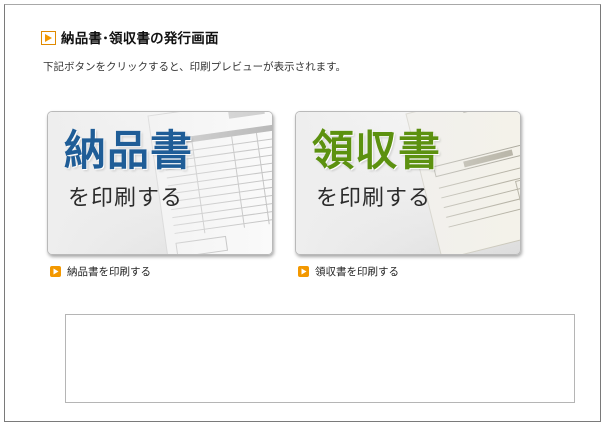 This screenshot has width=607, height=428. What do you see at coordinates (160, 183) in the screenshot?
I see `print-delivery-note-button: 納品書 を印刷する` at bounding box center [160, 183].